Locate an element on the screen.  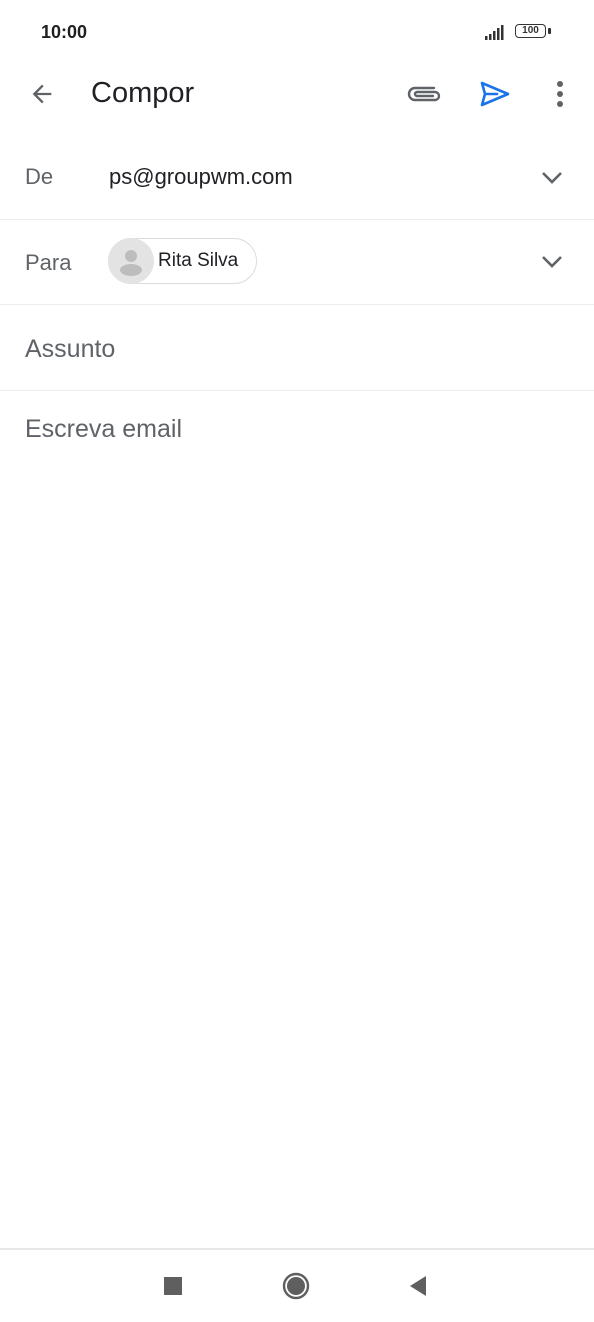
attach-button is located at coordinates (424, 94).